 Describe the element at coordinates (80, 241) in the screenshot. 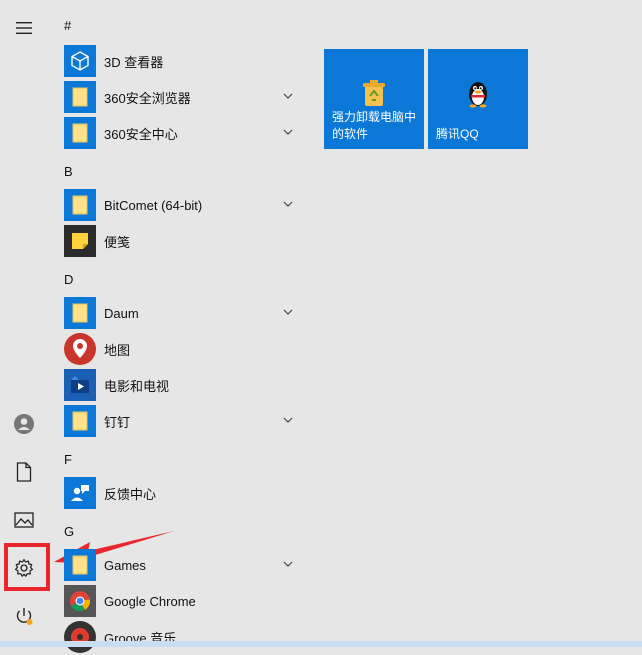

I see `sticky-note-icon` at that location.